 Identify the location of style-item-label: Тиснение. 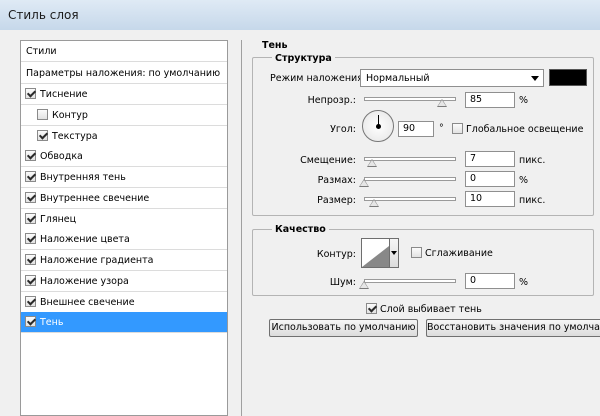
(64, 94).